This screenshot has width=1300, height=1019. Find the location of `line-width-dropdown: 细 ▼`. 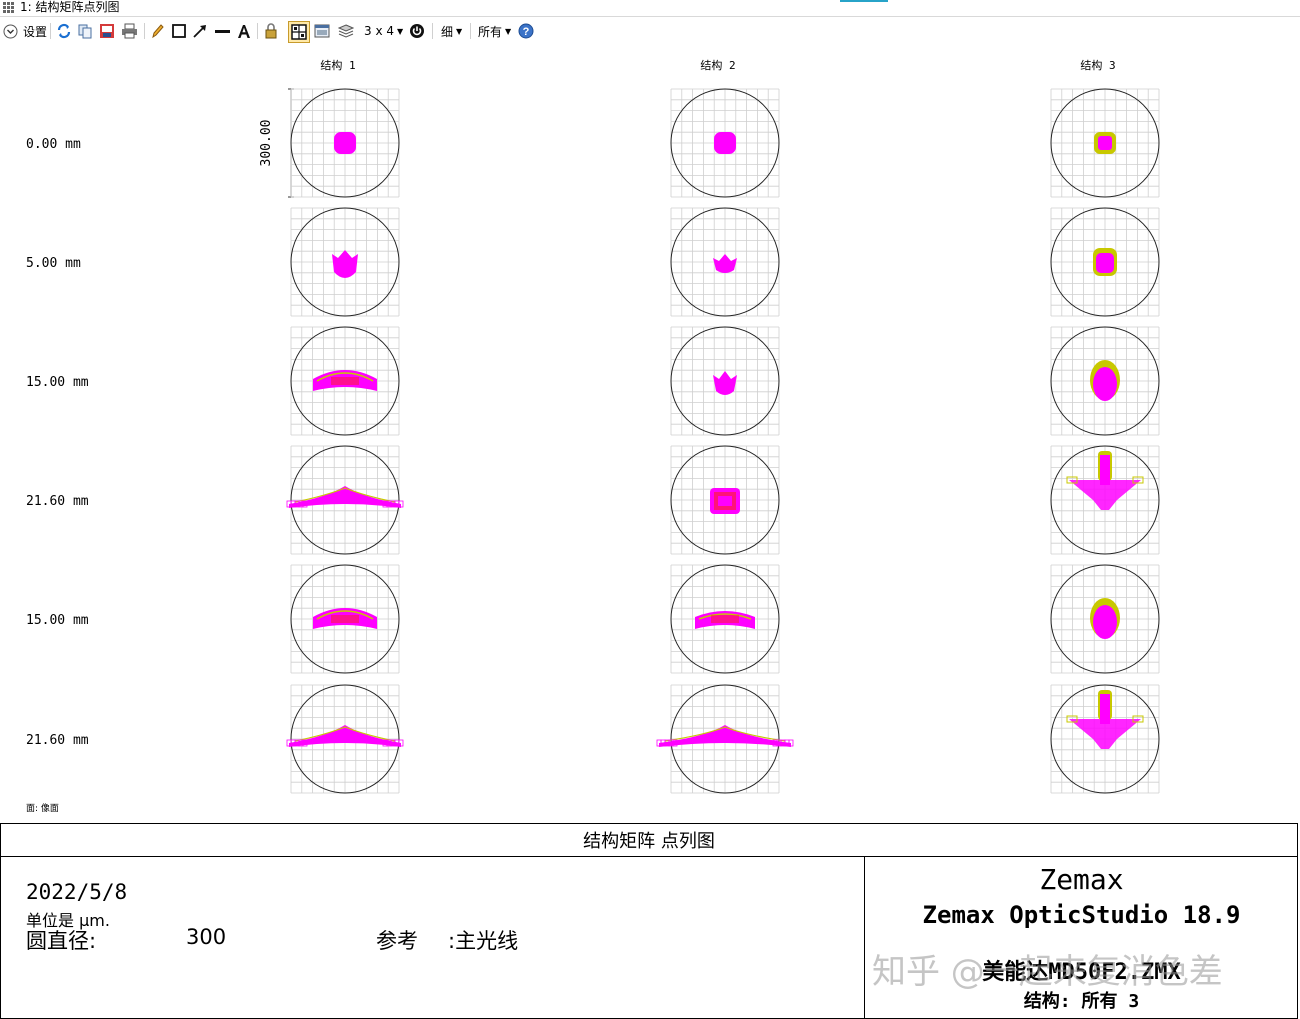

line-width-dropdown: 细 ▼ is located at coordinates (451, 31).